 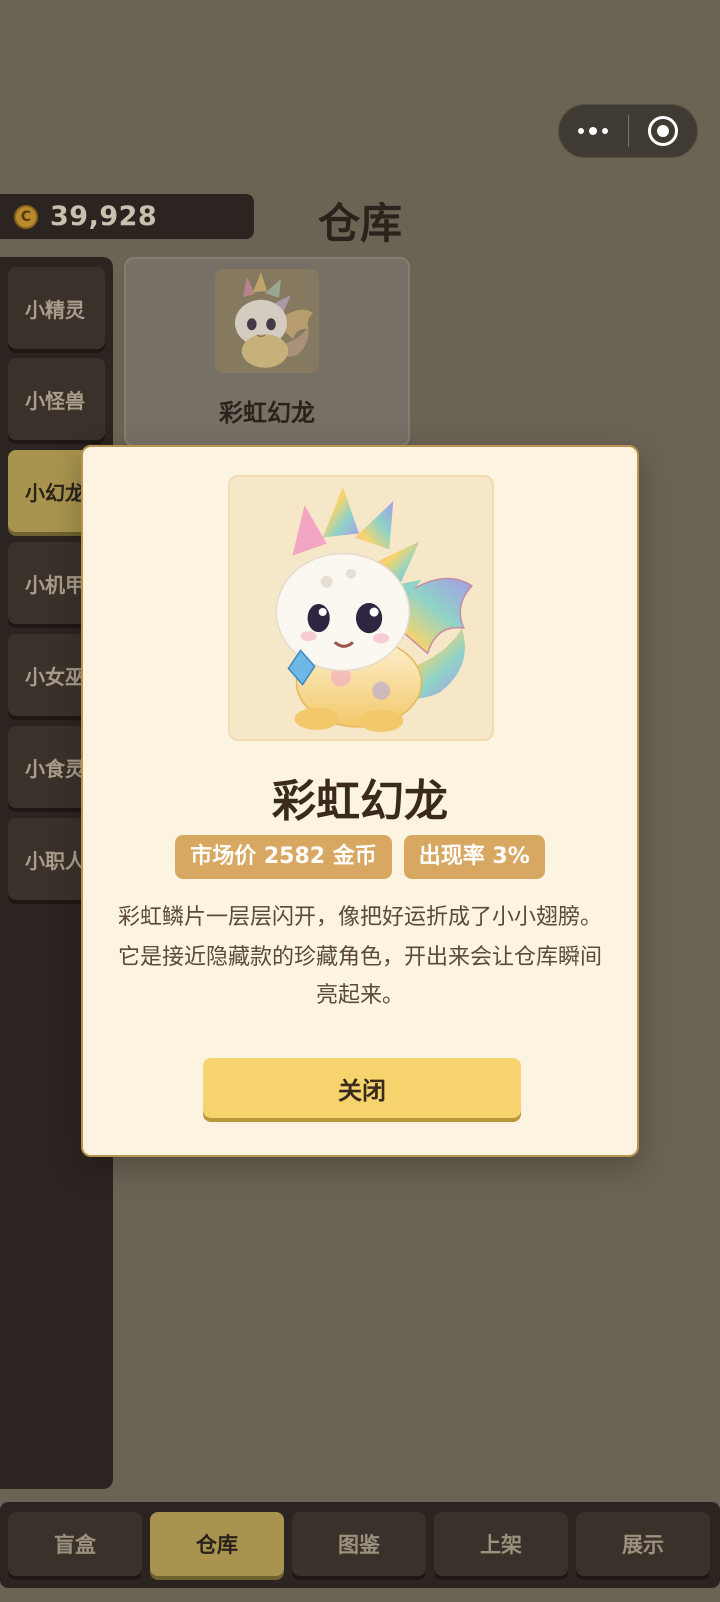 What do you see at coordinates (501, 1544) in the screenshot?
I see `nav-listing: 上架` at bounding box center [501, 1544].